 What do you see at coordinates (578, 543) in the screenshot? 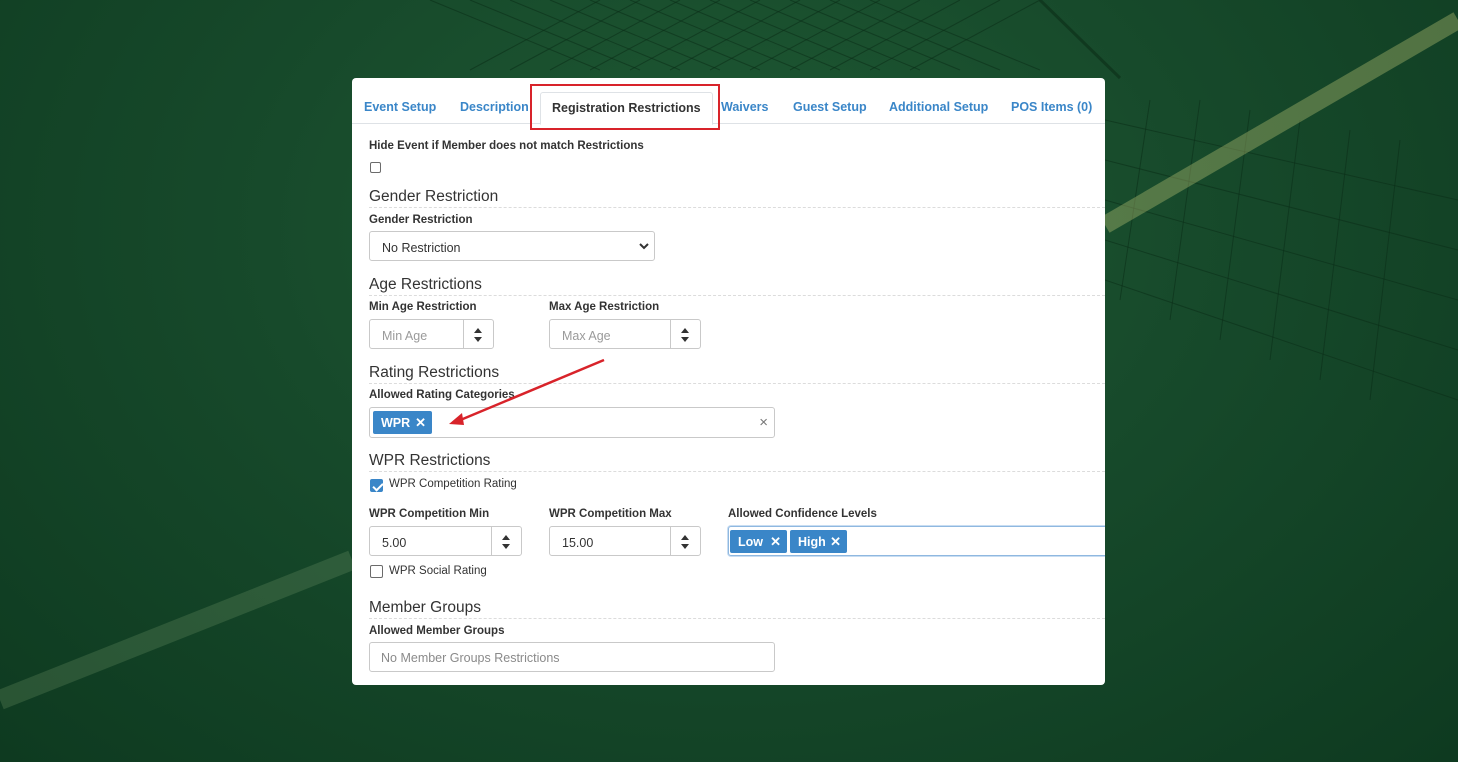
I see `wpr-max-value: 15.00` at bounding box center [578, 543].